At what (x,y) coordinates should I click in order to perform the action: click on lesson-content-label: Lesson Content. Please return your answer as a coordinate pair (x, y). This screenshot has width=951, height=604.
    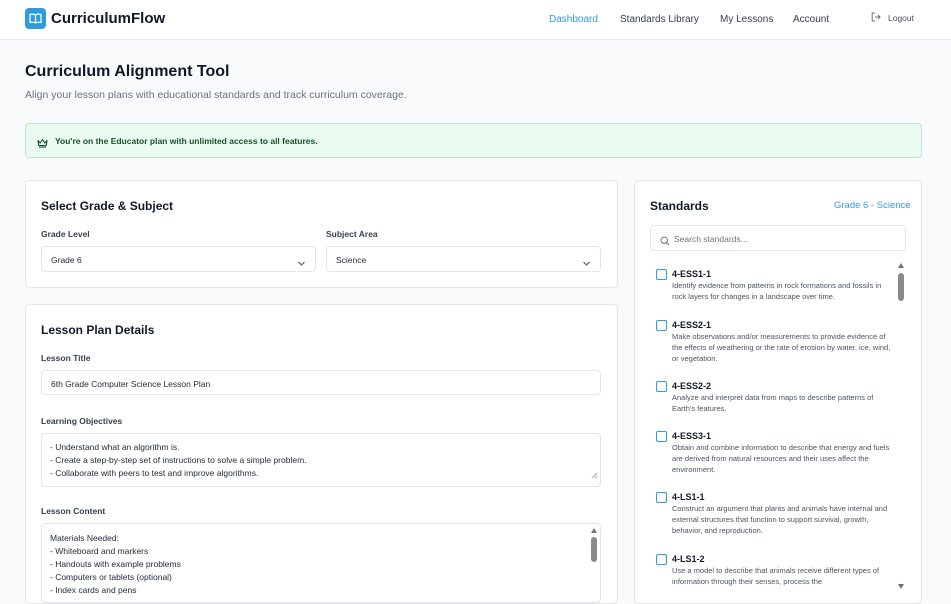
    Looking at the image, I should click on (73, 511).